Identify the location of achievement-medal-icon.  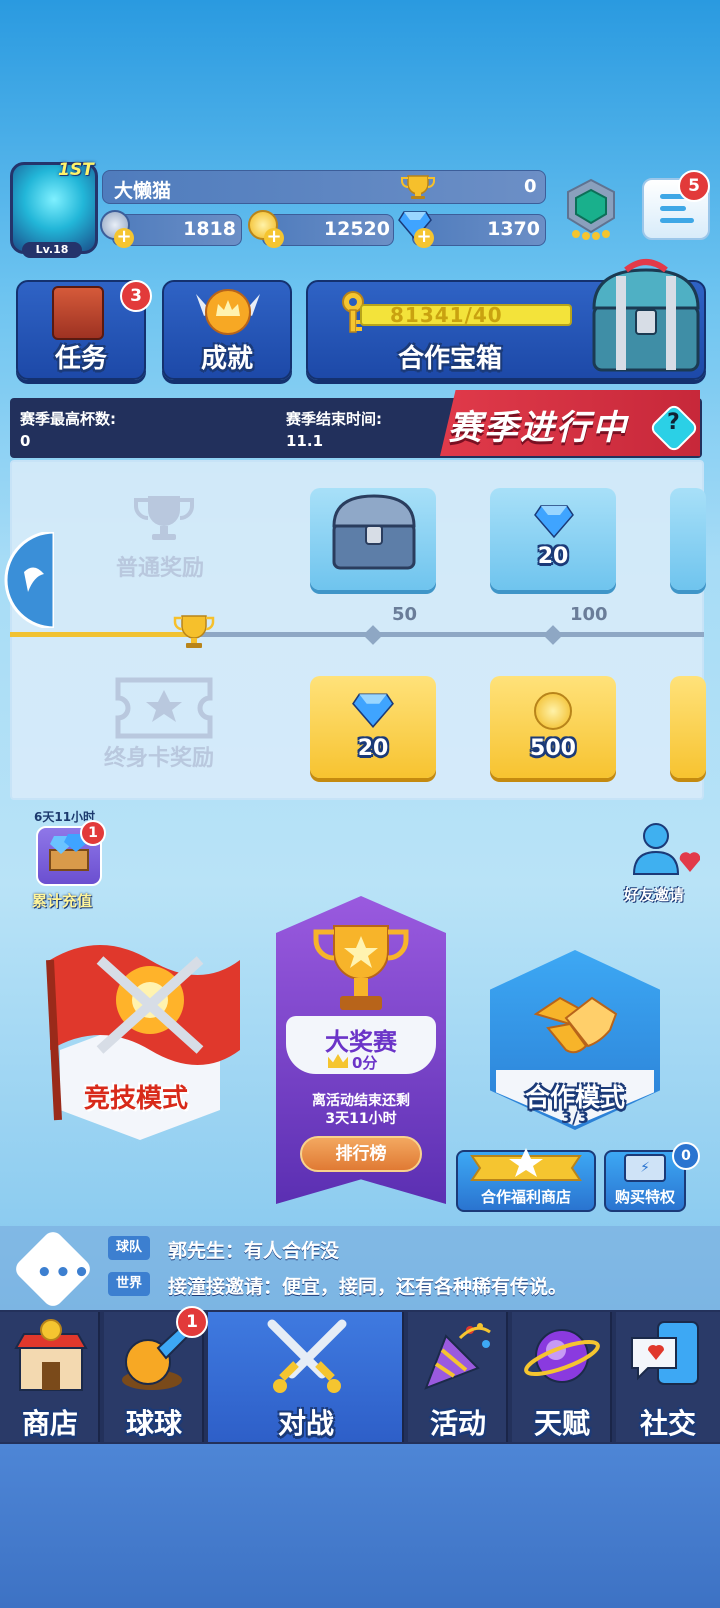
(228, 312).